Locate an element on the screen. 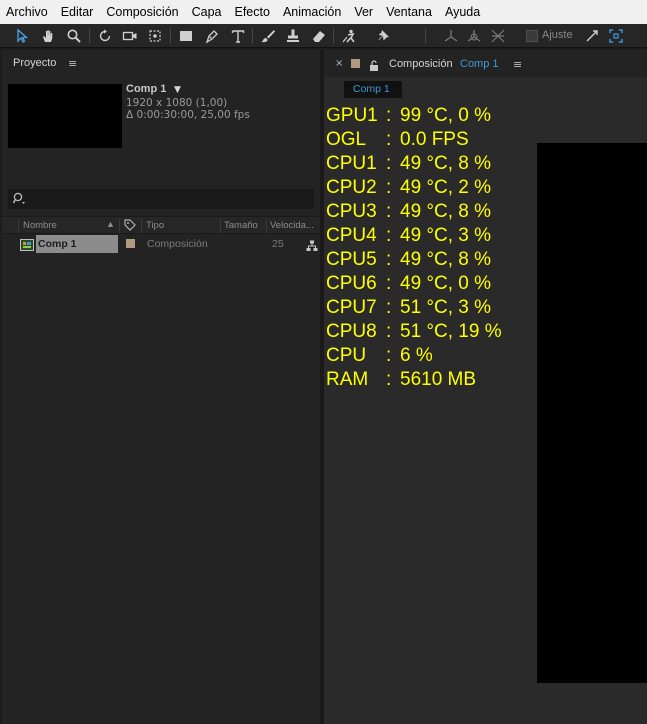 The image size is (647, 724). brush-tool-icon is located at coordinates (268, 36).